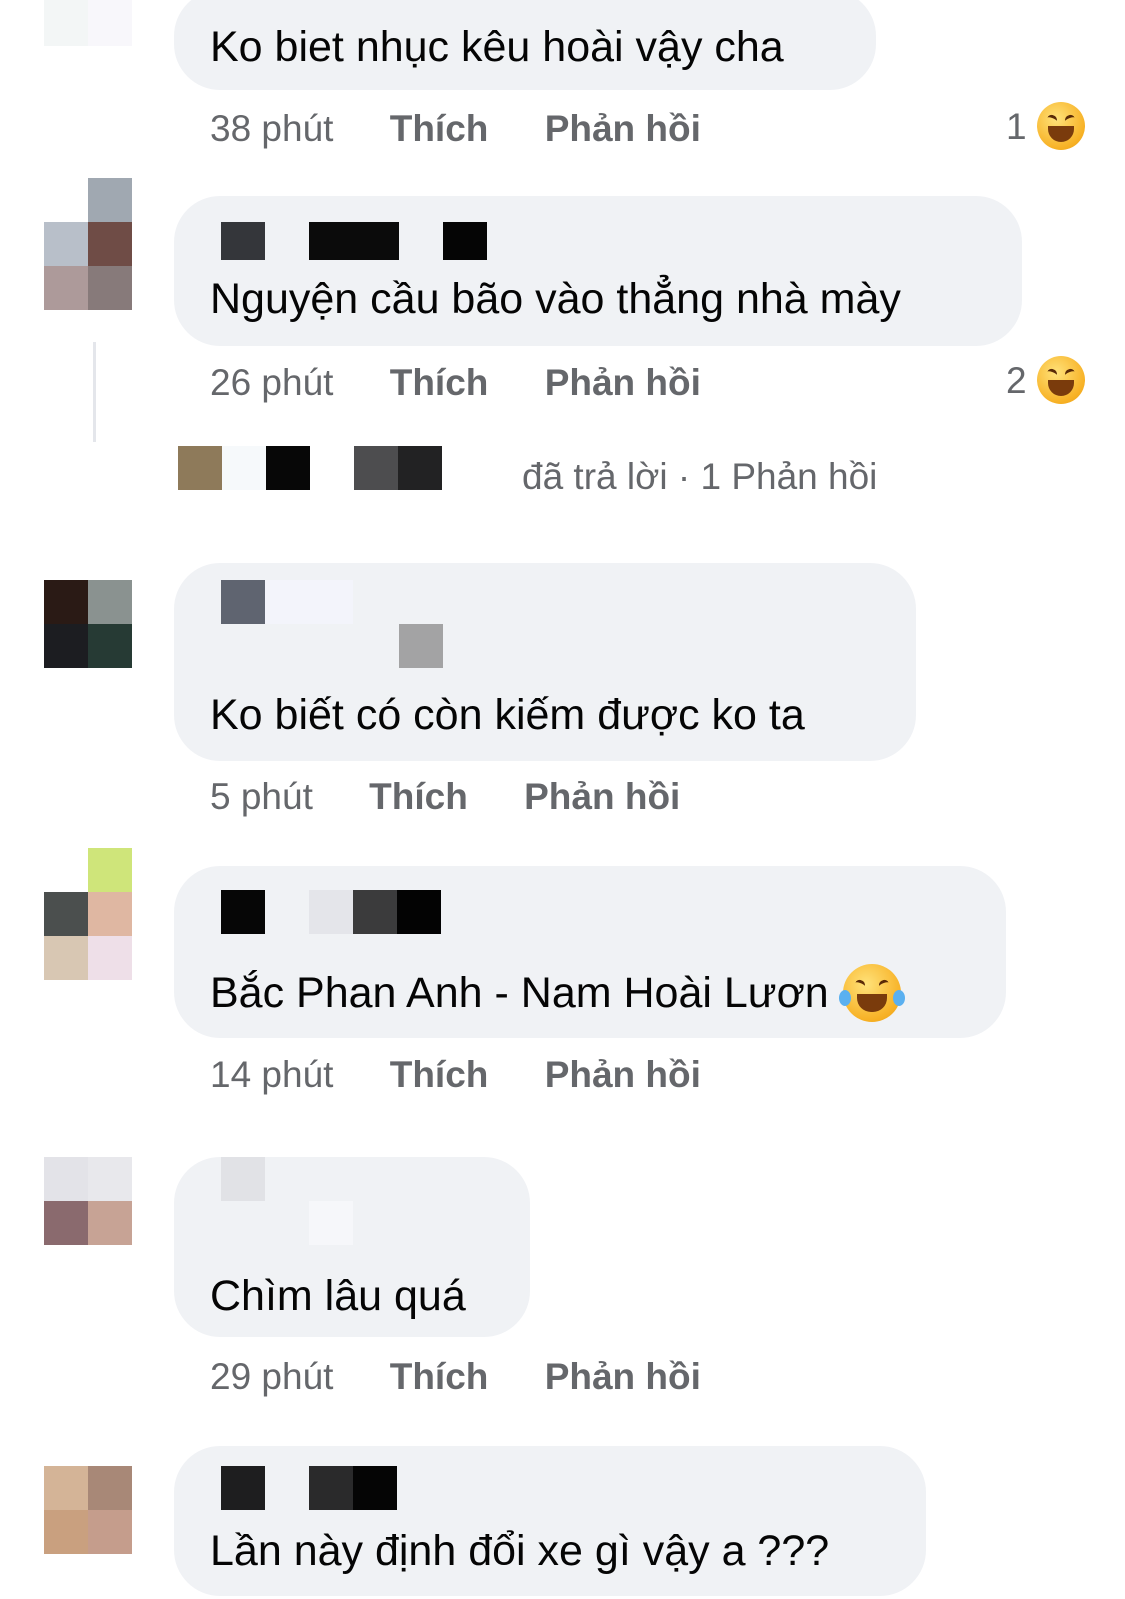 Image resolution: width=1125 pixels, height=1599 pixels. What do you see at coordinates (598, 271) in the screenshot?
I see `comment-bubble` at bounding box center [598, 271].